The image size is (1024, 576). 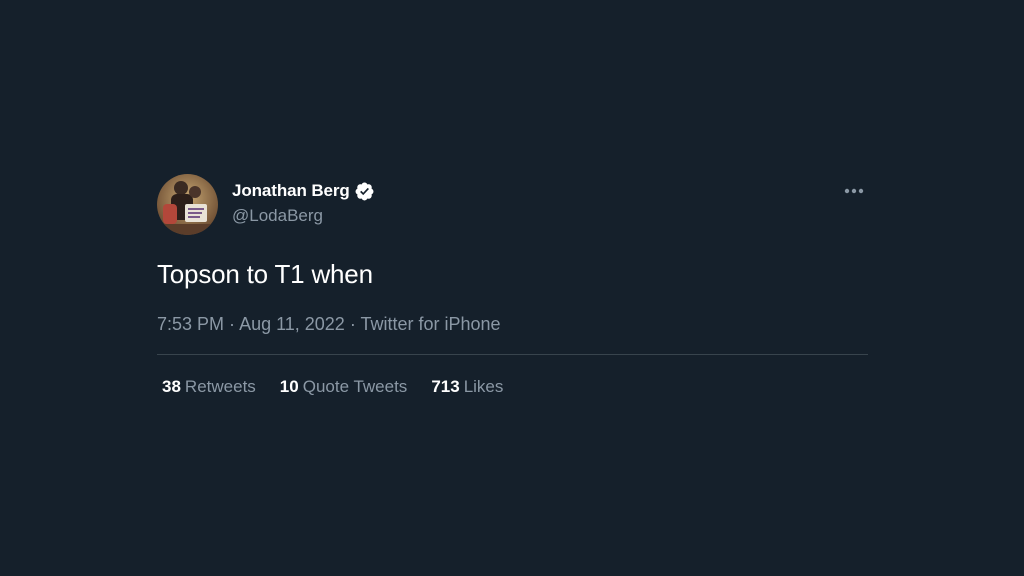 I want to click on likes-stat: 713 Likes, so click(x=467, y=387).